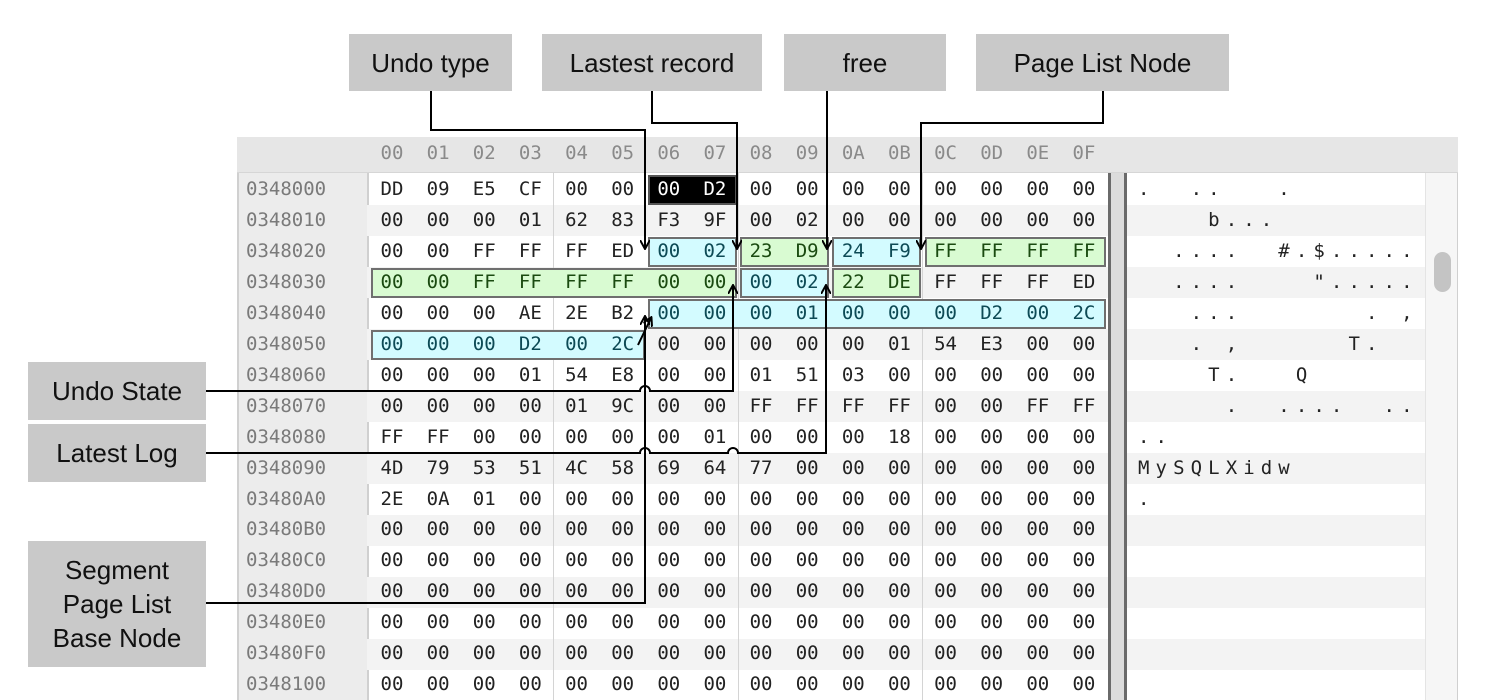 The height and width of the screenshot is (700, 1486). Describe the element at coordinates (425, 460) in the screenshot. I see `arrow-segment-base-node` at that location.